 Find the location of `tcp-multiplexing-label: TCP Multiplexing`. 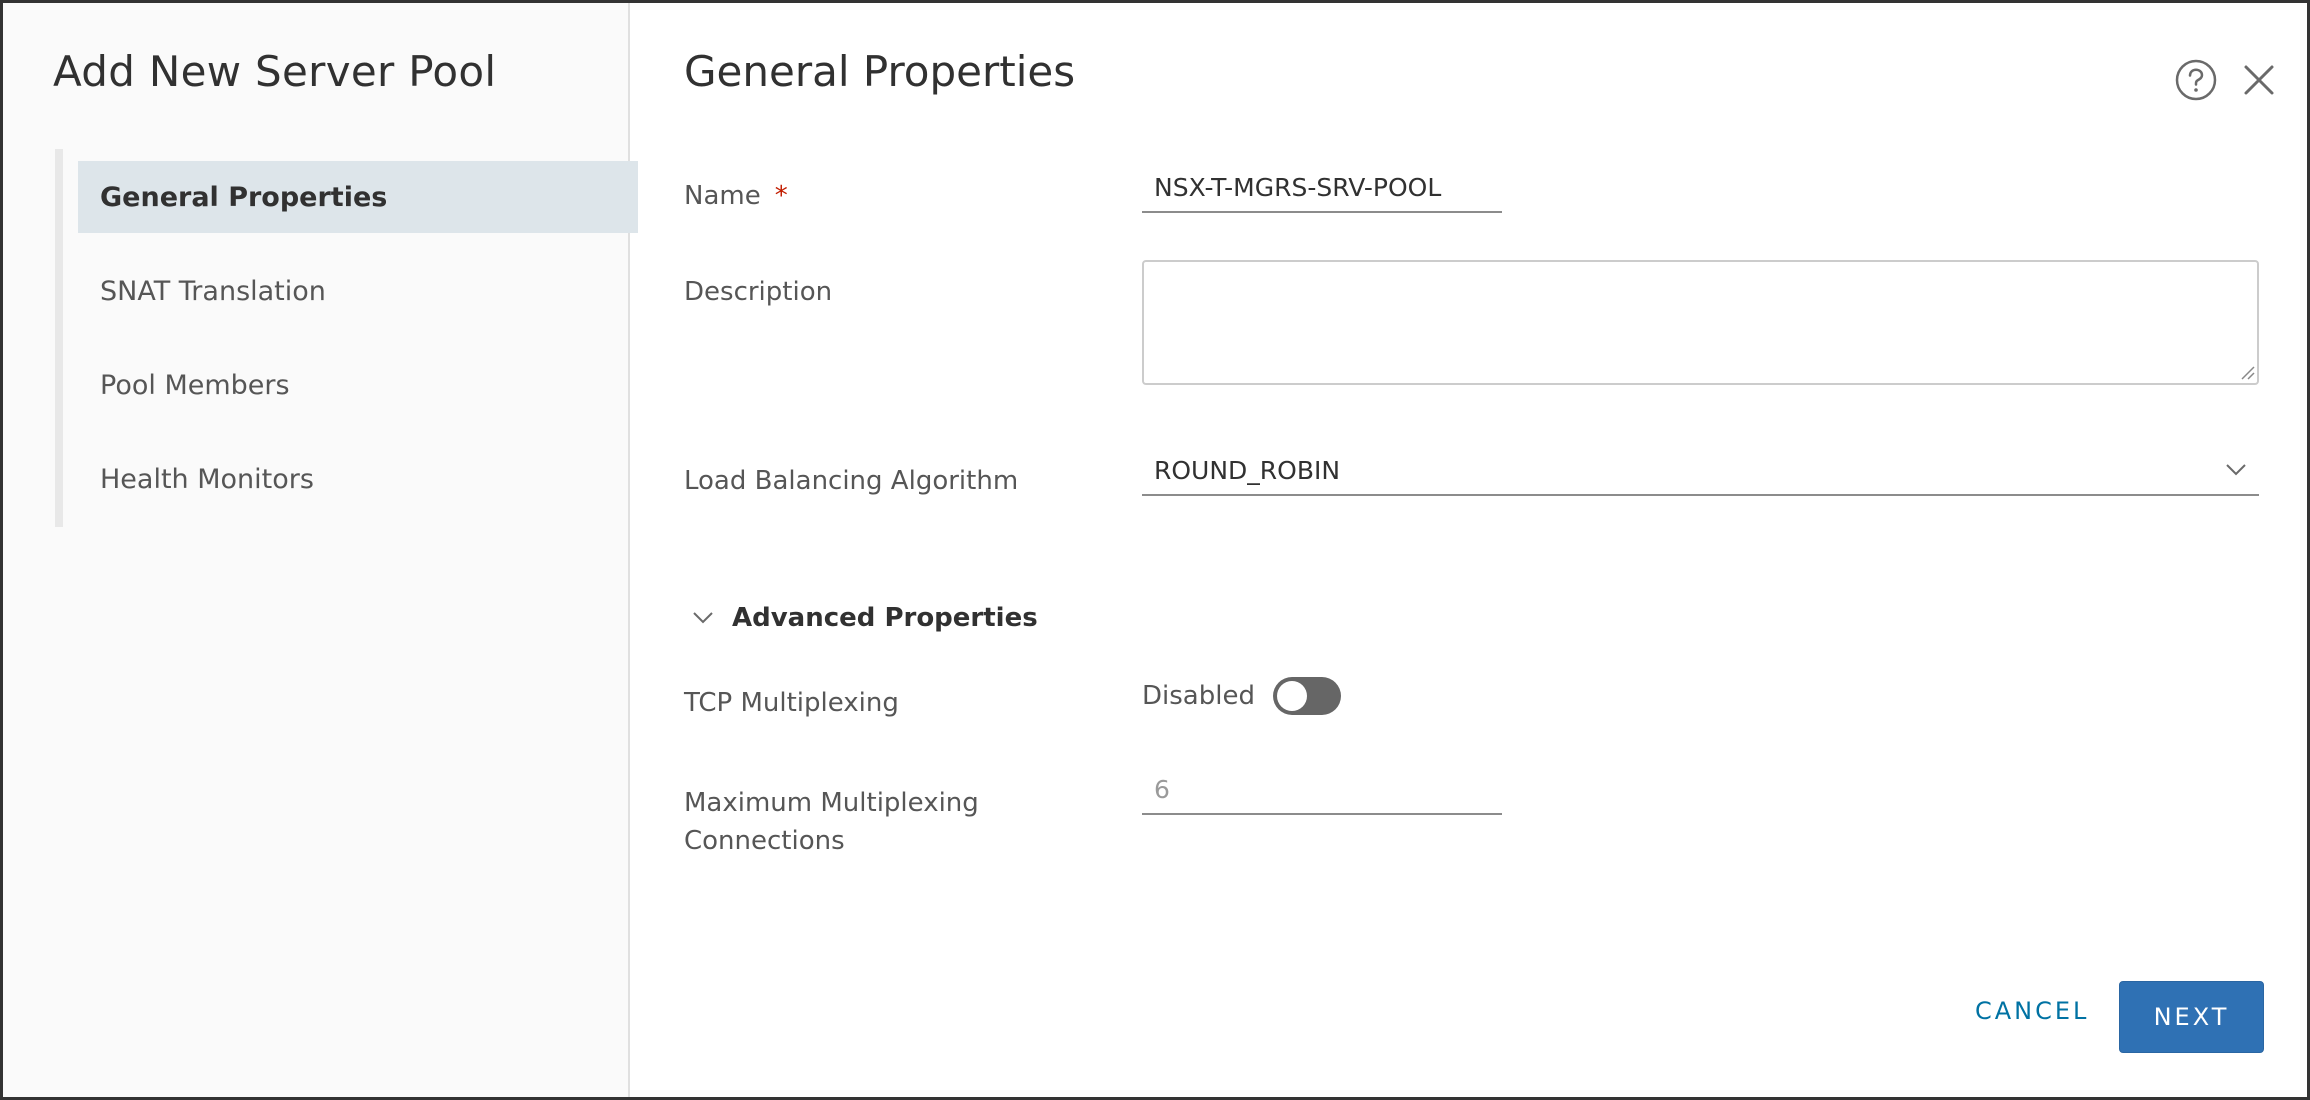

tcp-multiplexing-label: TCP Multiplexing is located at coordinates (791, 703).